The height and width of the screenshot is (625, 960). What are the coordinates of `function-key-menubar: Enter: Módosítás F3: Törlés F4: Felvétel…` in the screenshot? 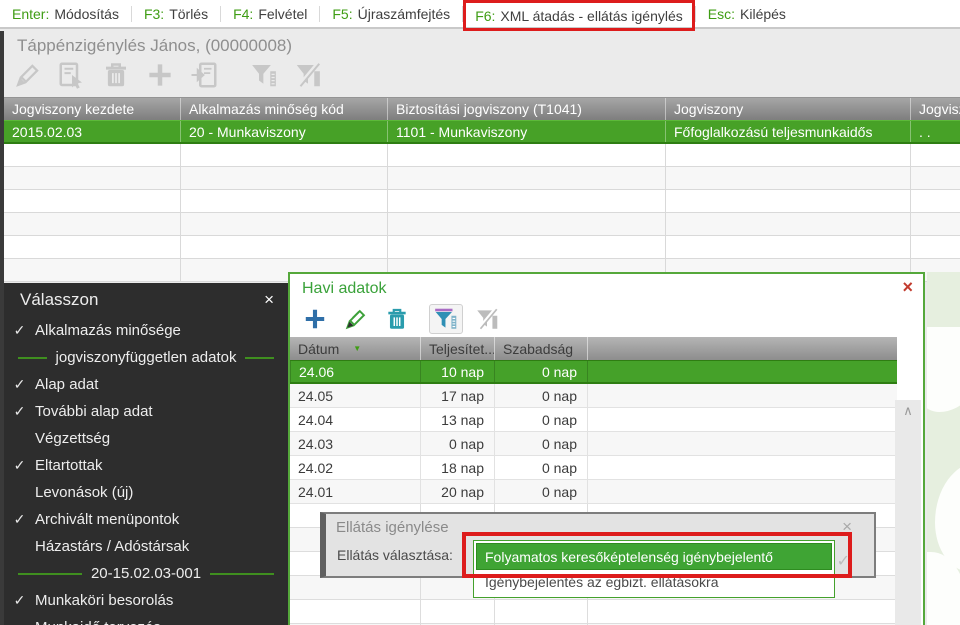 It's located at (480, 15).